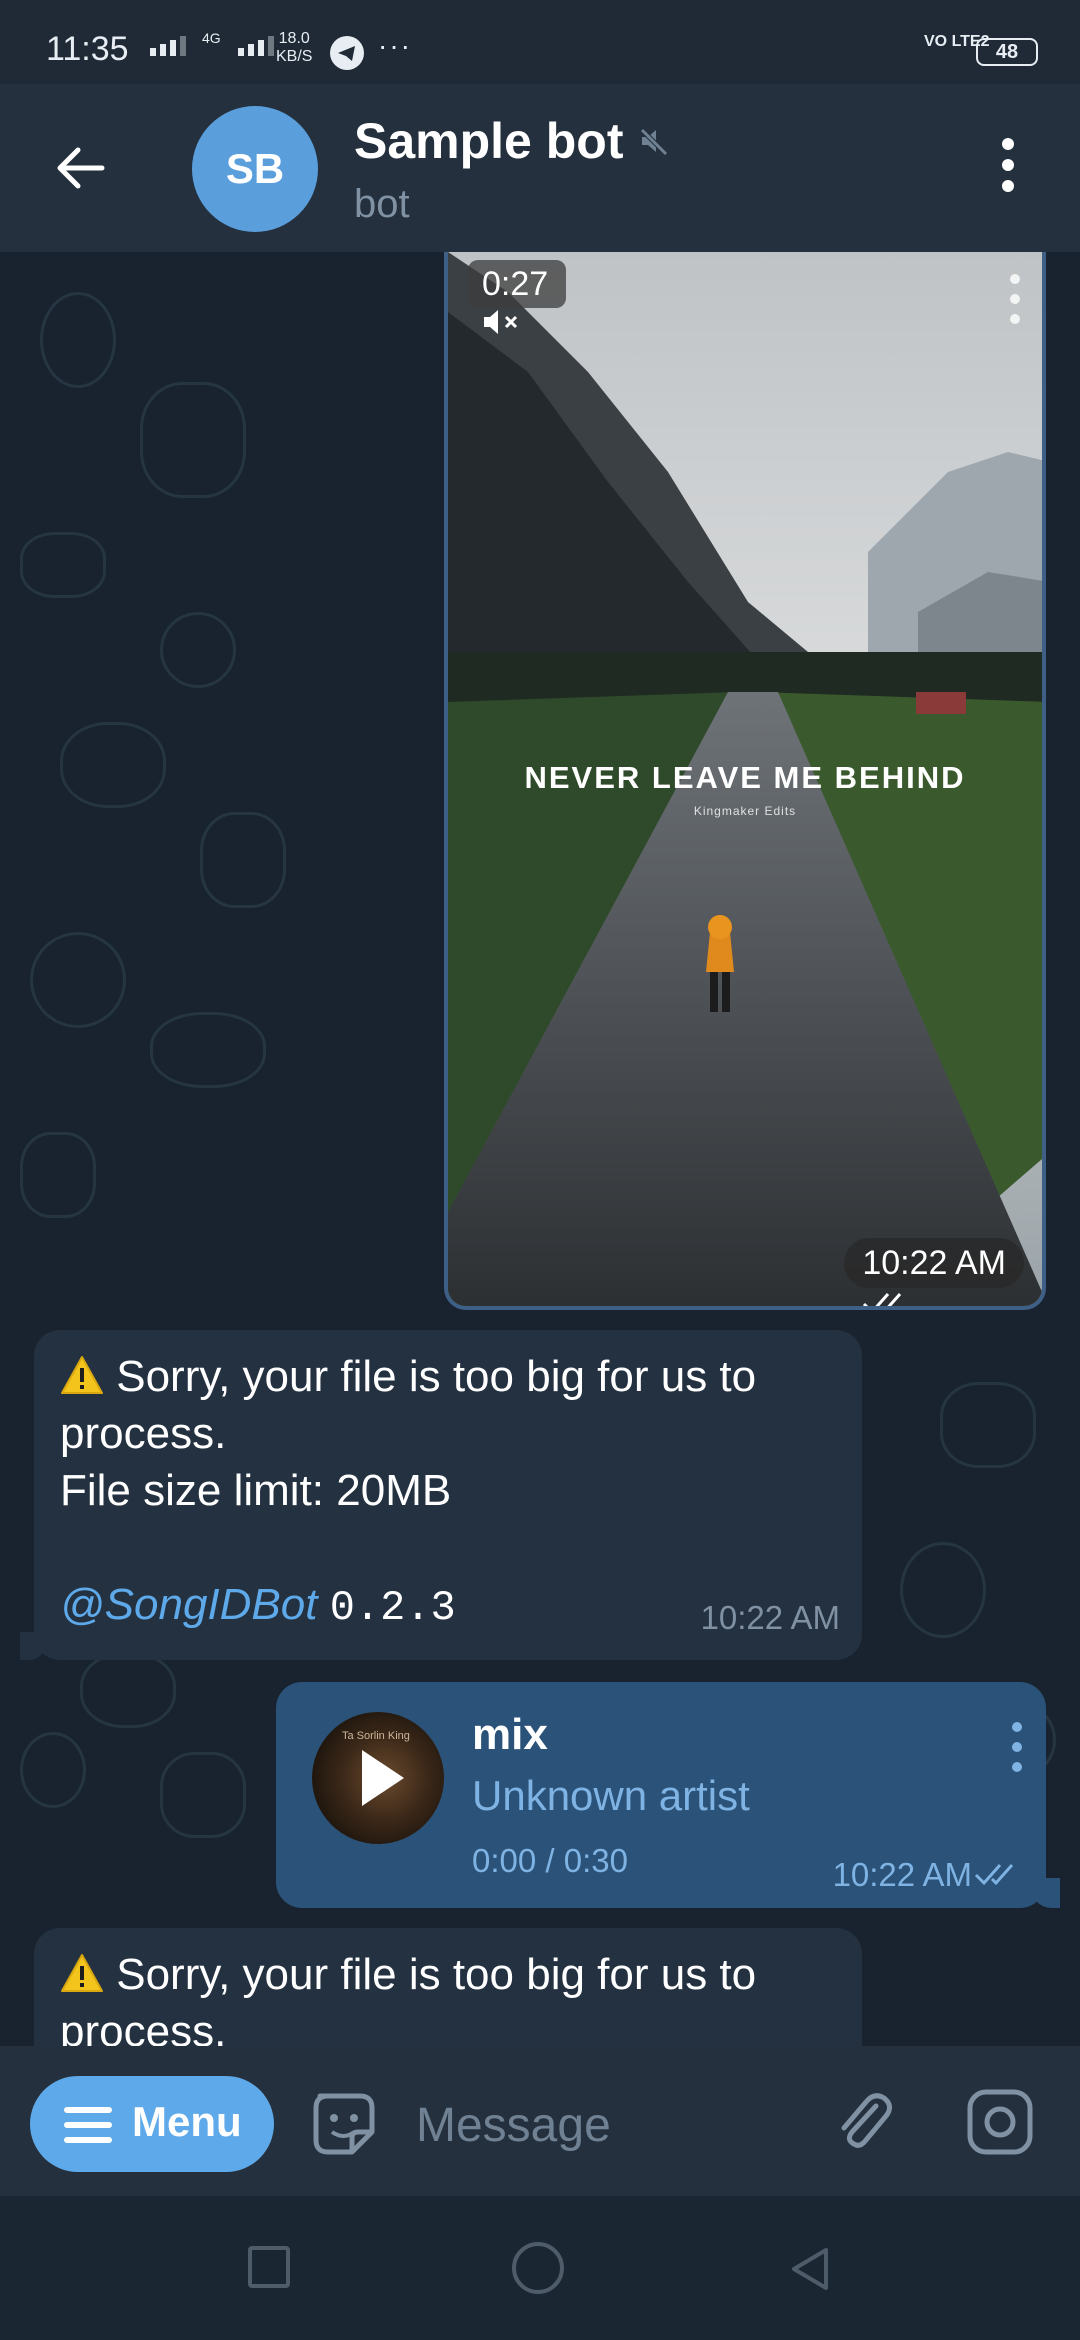 This screenshot has height=2340, width=1080. I want to click on chat-subtitle: bot, so click(382, 204).